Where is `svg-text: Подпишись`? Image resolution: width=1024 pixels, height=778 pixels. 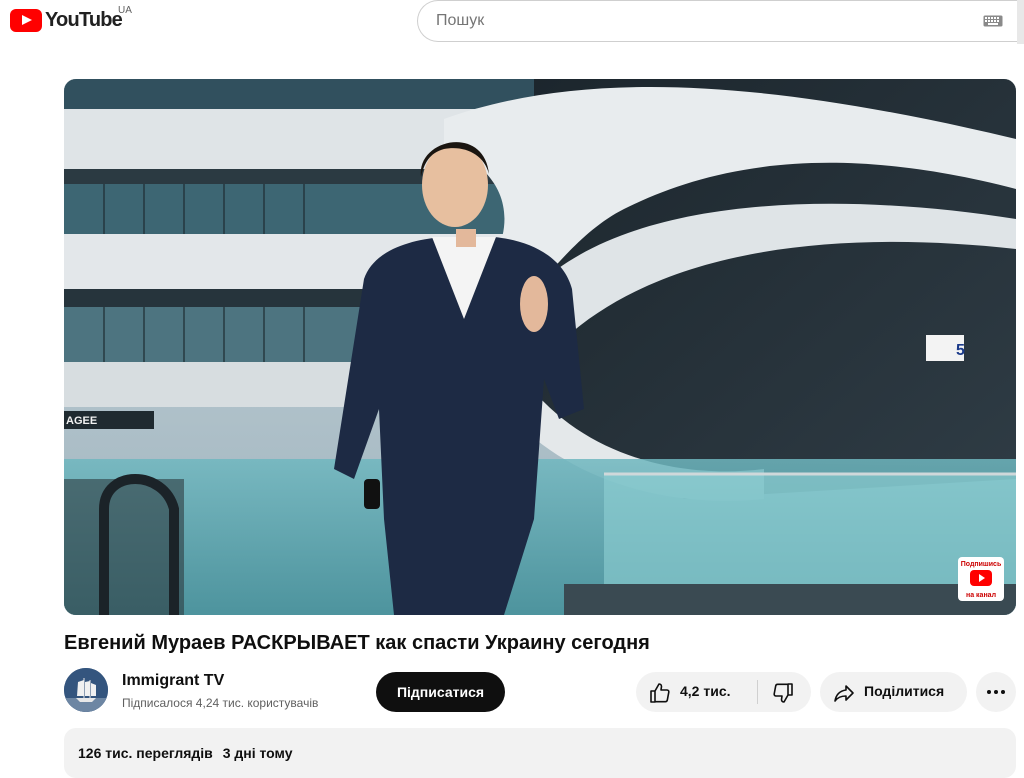 svg-text: Подпишись is located at coordinates (981, 564).